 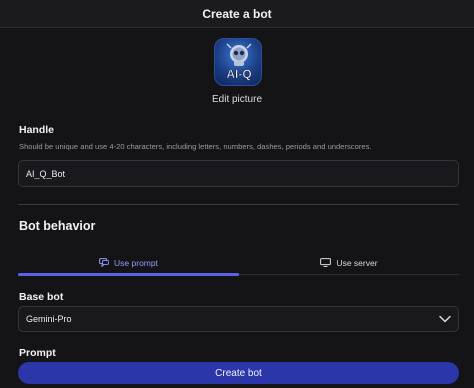 I want to click on chat-icon, so click(x=104, y=262).